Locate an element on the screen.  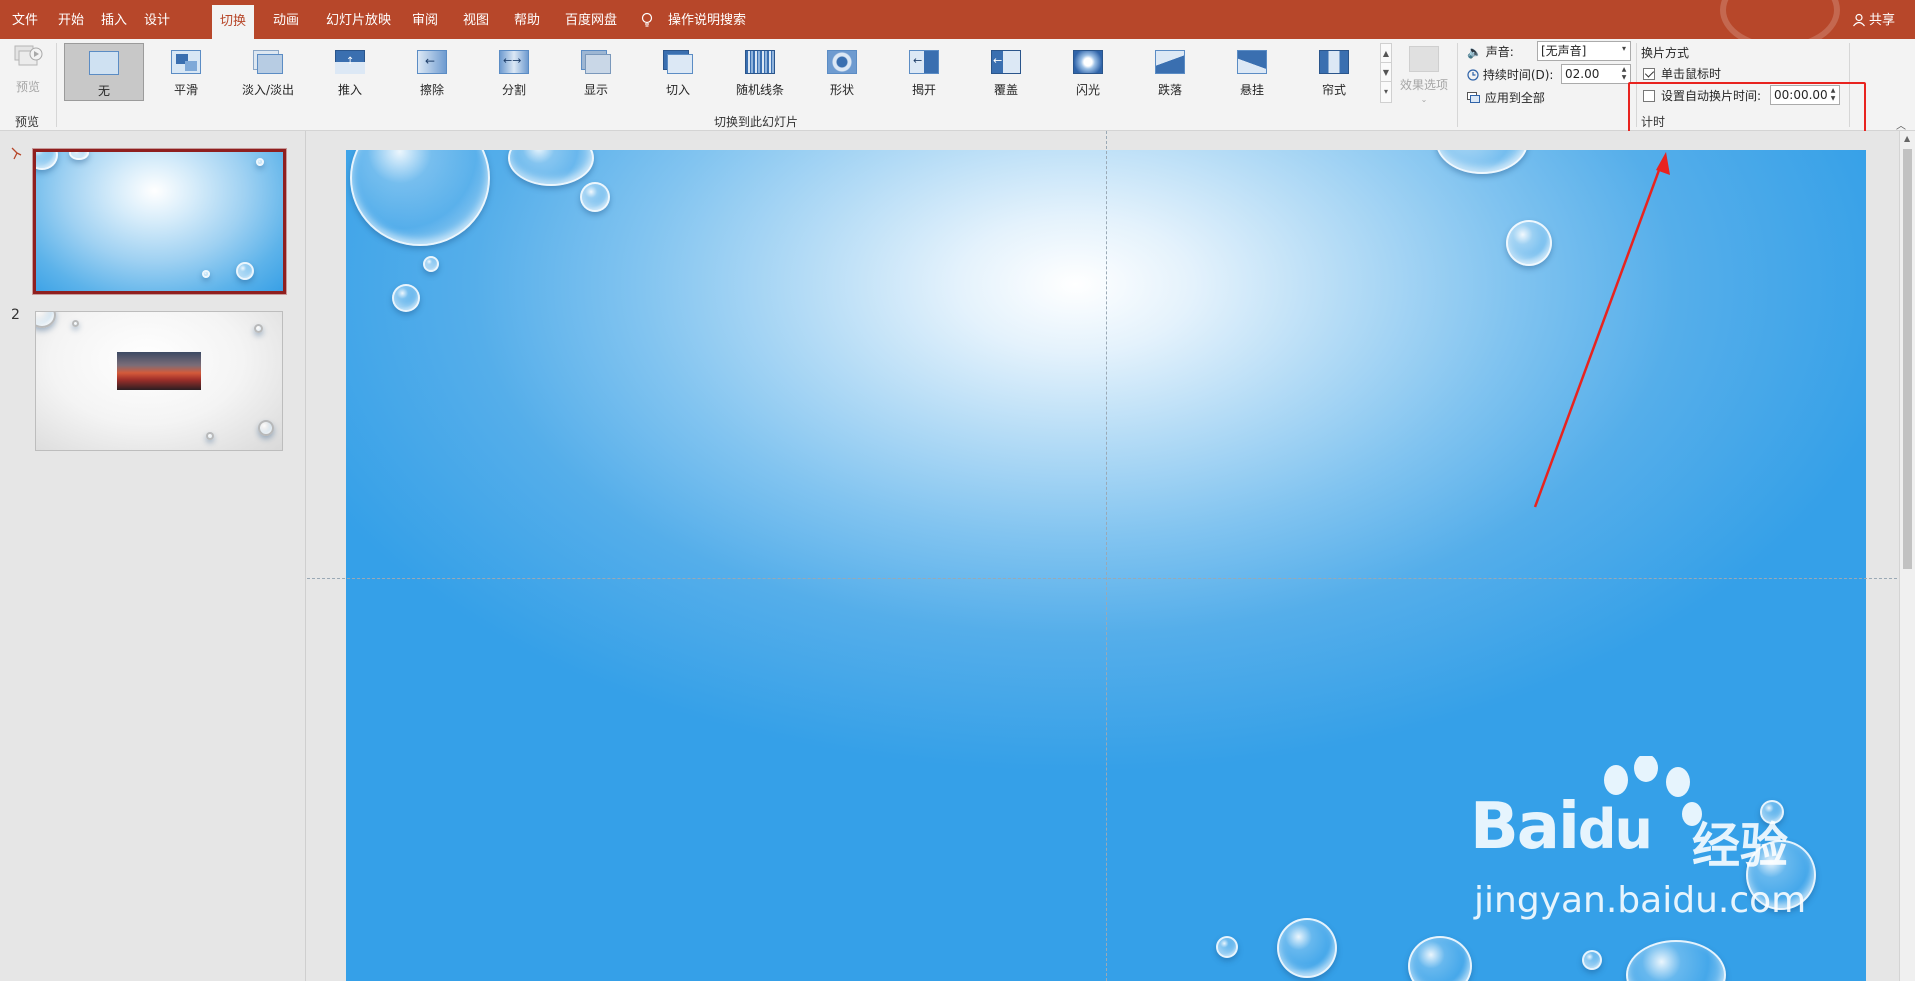
on-click-checkbox-row: 单击鼠标时 is located at coordinates (1682, 73).